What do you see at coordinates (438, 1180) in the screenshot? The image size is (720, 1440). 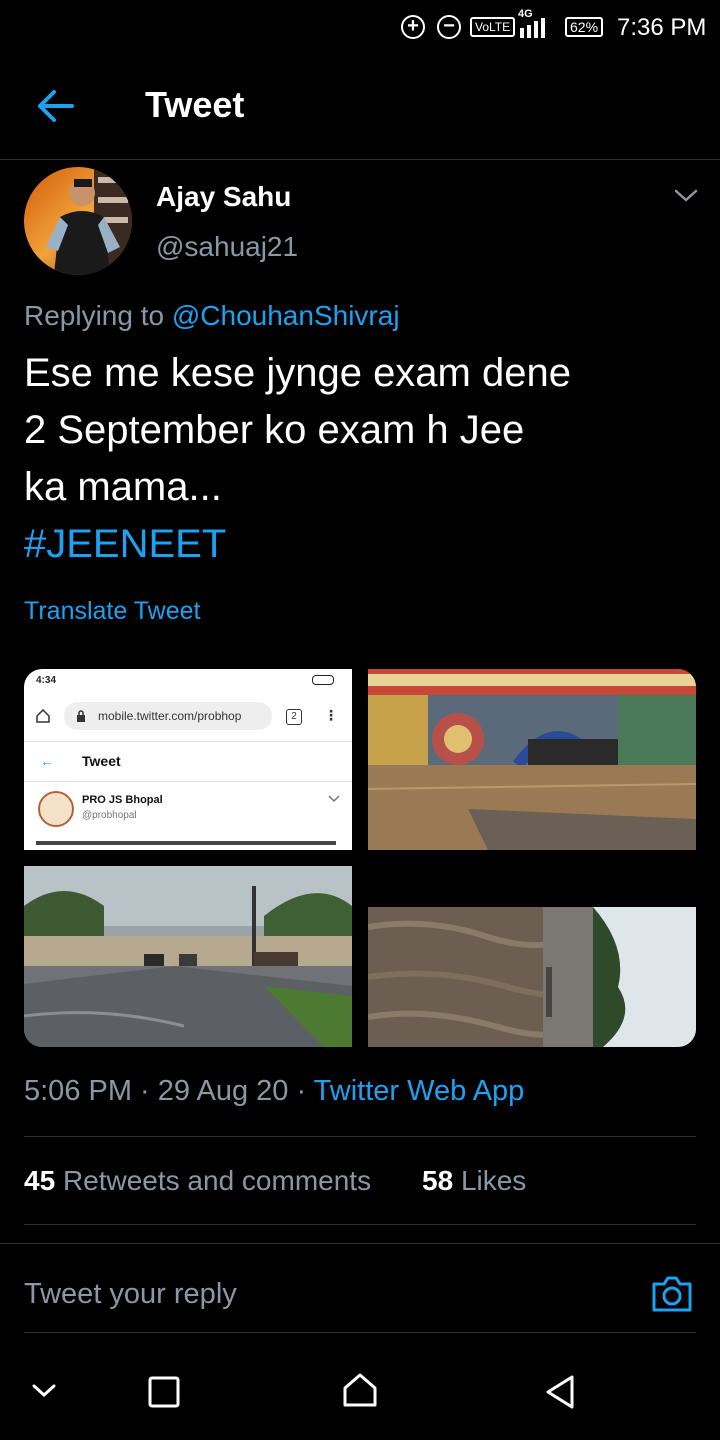 I see `likes-count: 58` at bounding box center [438, 1180].